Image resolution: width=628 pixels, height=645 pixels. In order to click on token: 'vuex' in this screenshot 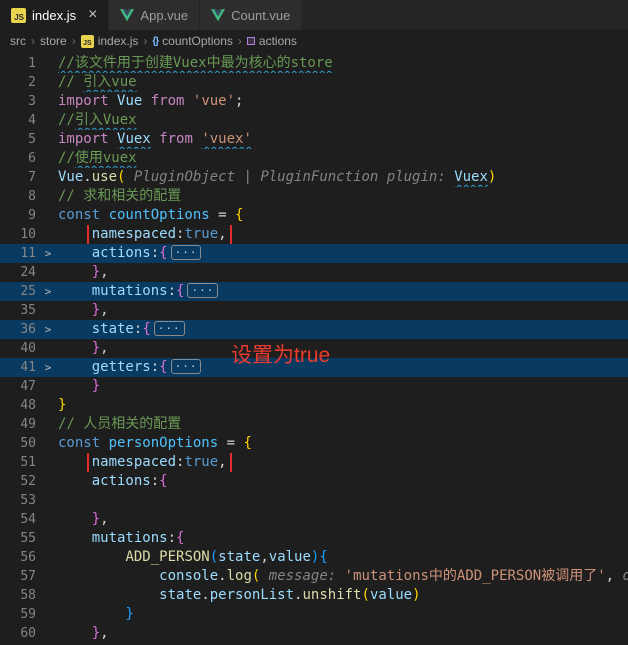, I will do `click(226, 139)`.